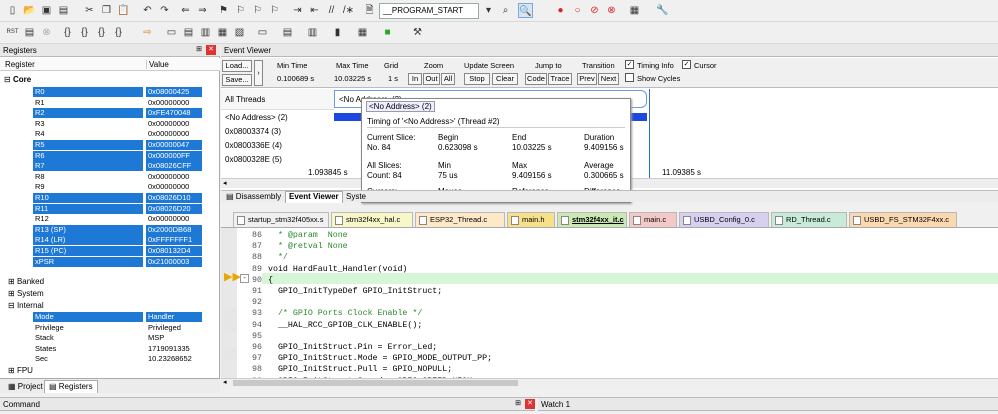 The image size is (998, 414). What do you see at coordinates (118, 32) in the screenshot?
I see `run-to-cursor-icon: {}` at bounding box center [118, 32].